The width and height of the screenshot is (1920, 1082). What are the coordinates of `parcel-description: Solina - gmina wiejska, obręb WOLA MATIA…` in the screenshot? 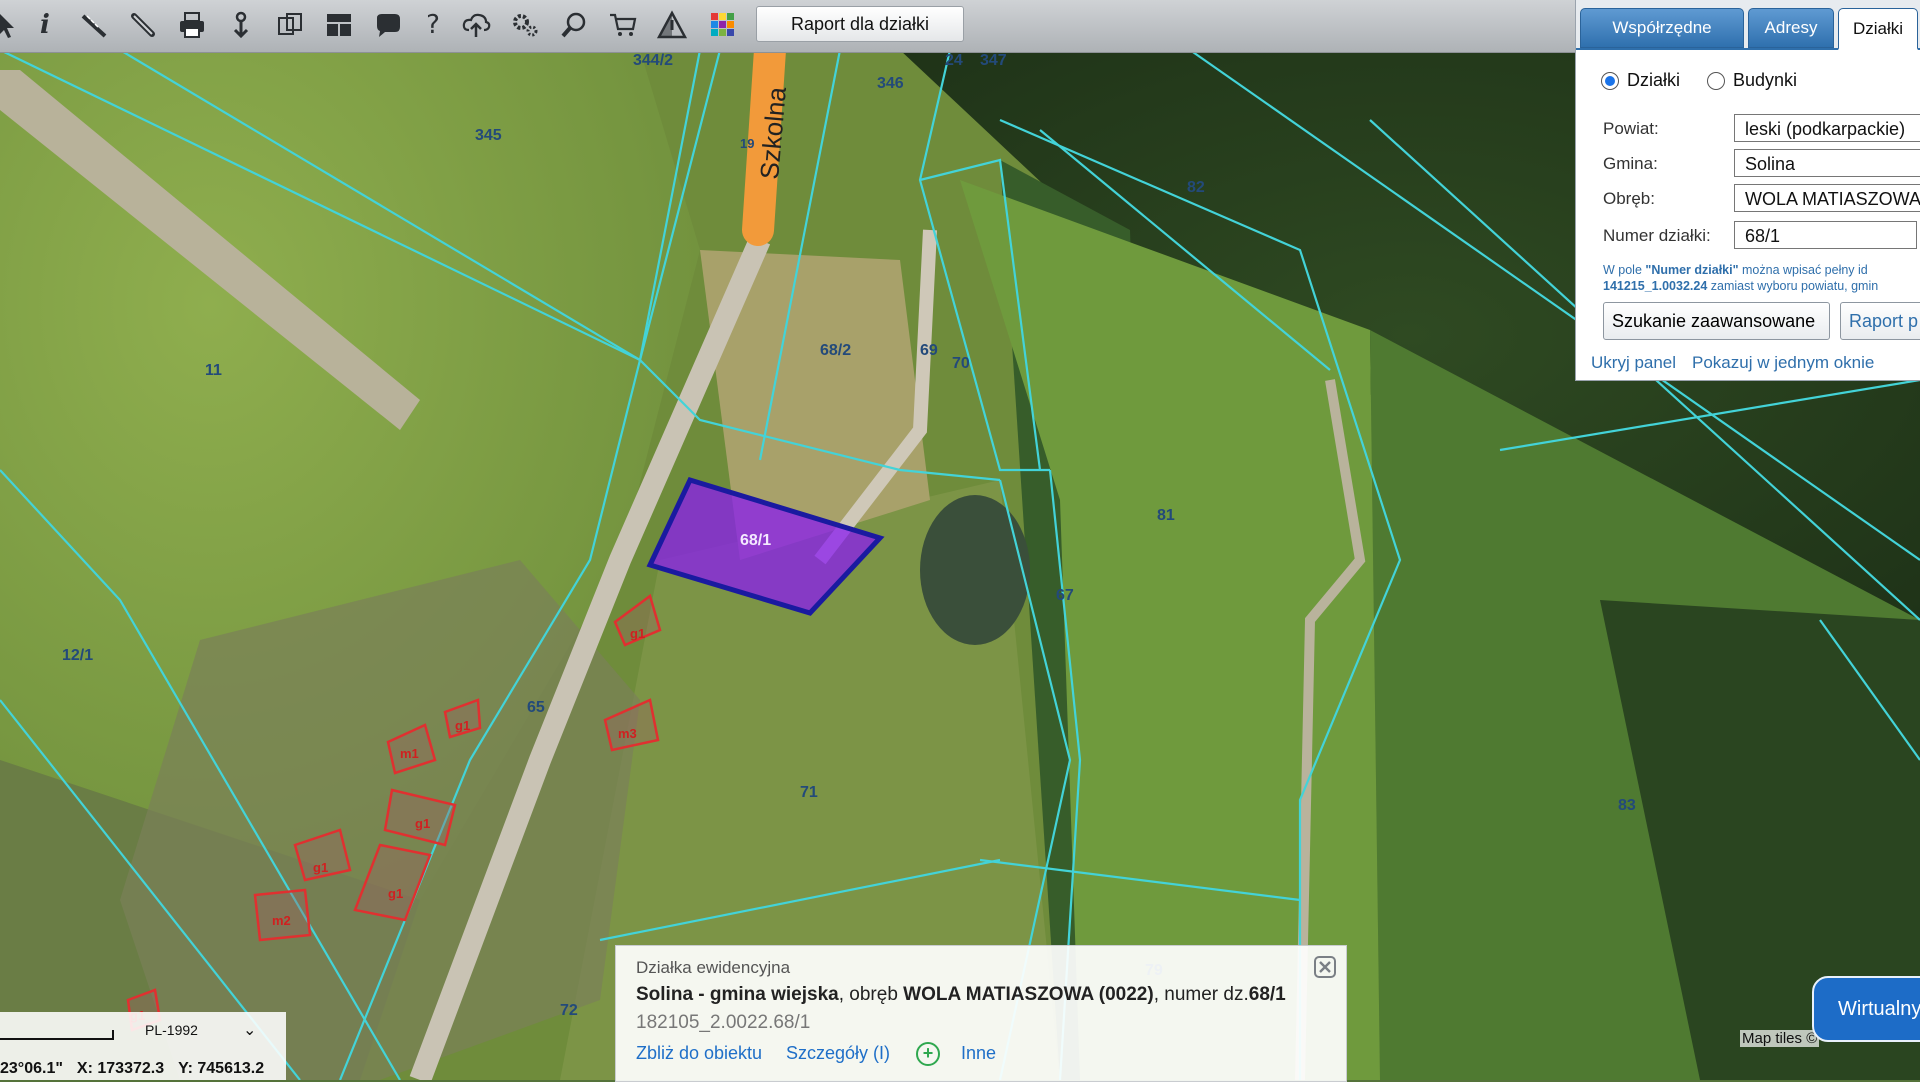 It's located at (961, 994).